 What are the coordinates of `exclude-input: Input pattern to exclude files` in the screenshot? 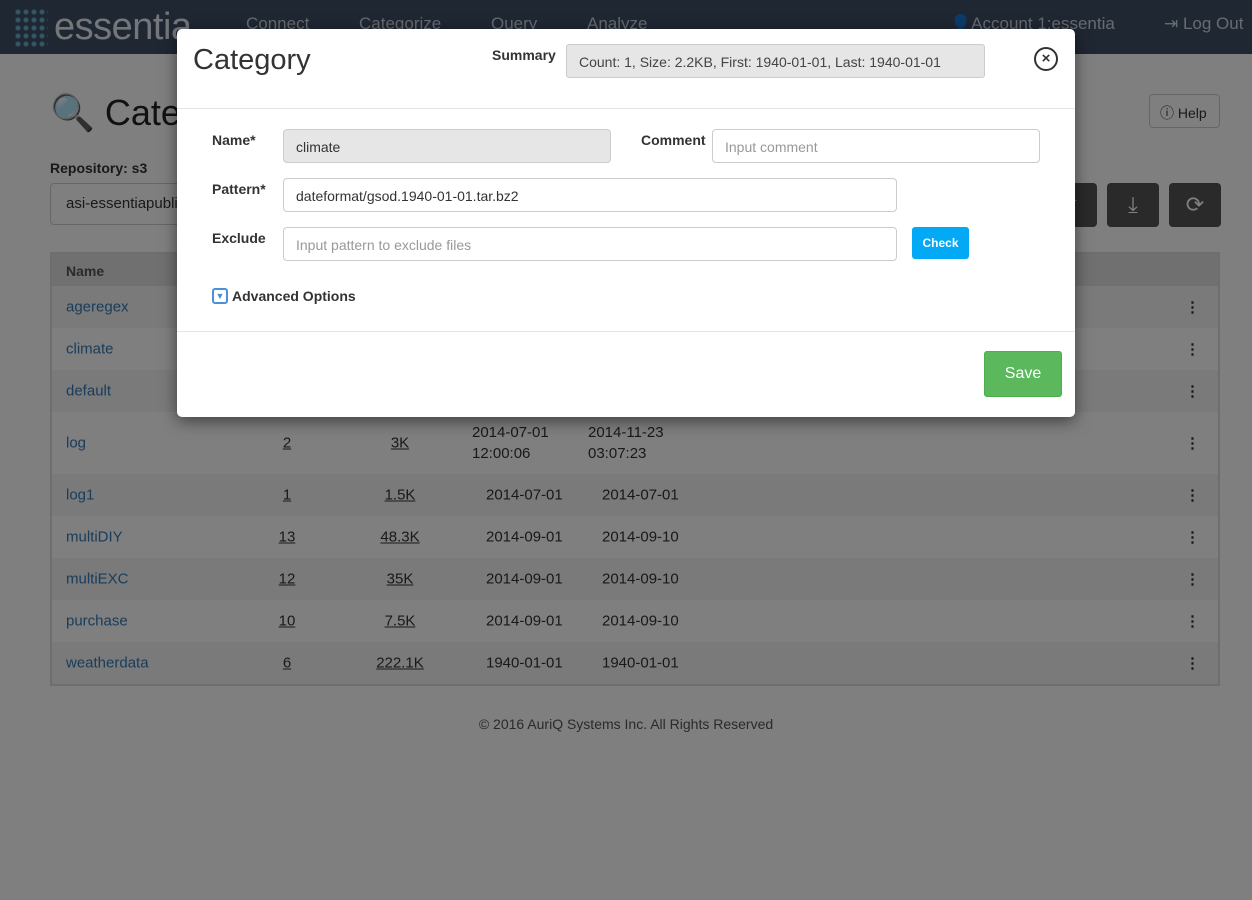 It's located at (590, 244).